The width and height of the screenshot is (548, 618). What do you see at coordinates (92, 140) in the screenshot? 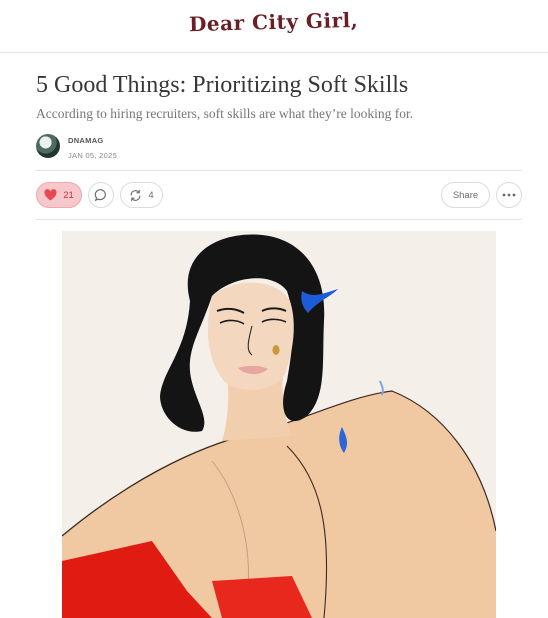
I see `author-name: DNAMAG` at bounding box center [92, 140].